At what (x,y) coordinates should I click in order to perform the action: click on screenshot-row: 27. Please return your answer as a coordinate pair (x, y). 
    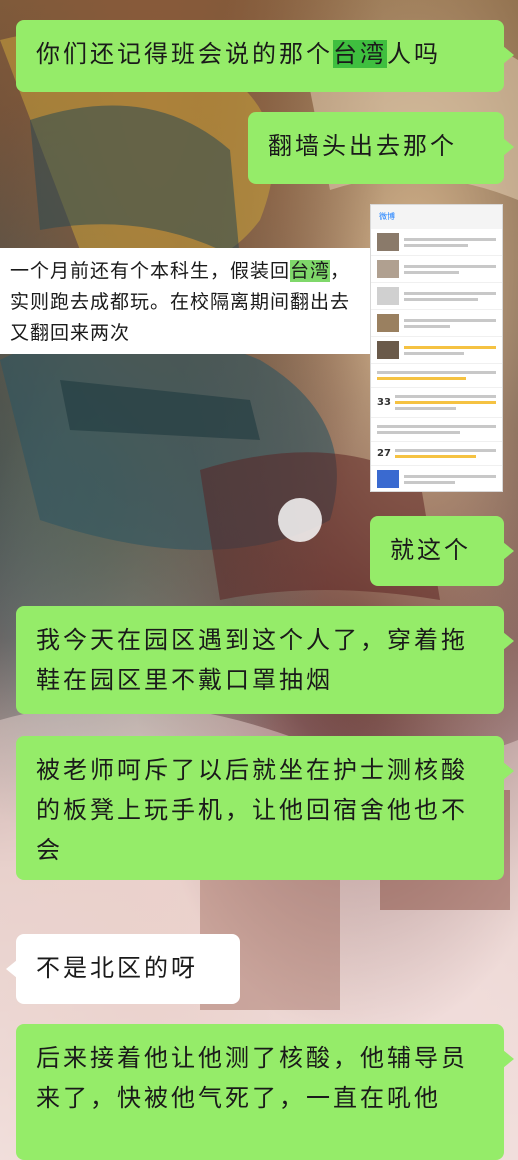
    Looking at the image, I should click on (436, 454).